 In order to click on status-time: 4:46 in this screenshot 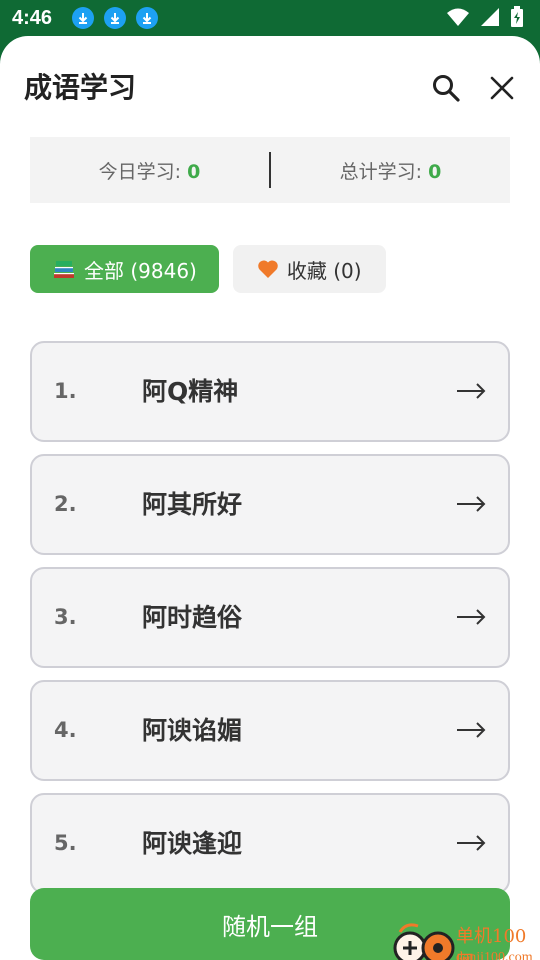, I will do `click(32, 17)`.